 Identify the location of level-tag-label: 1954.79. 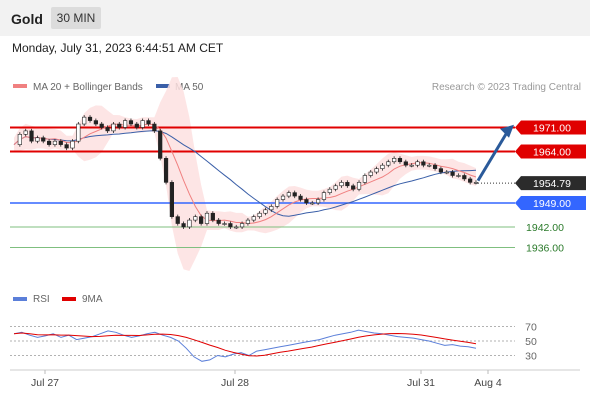
(552, 184).